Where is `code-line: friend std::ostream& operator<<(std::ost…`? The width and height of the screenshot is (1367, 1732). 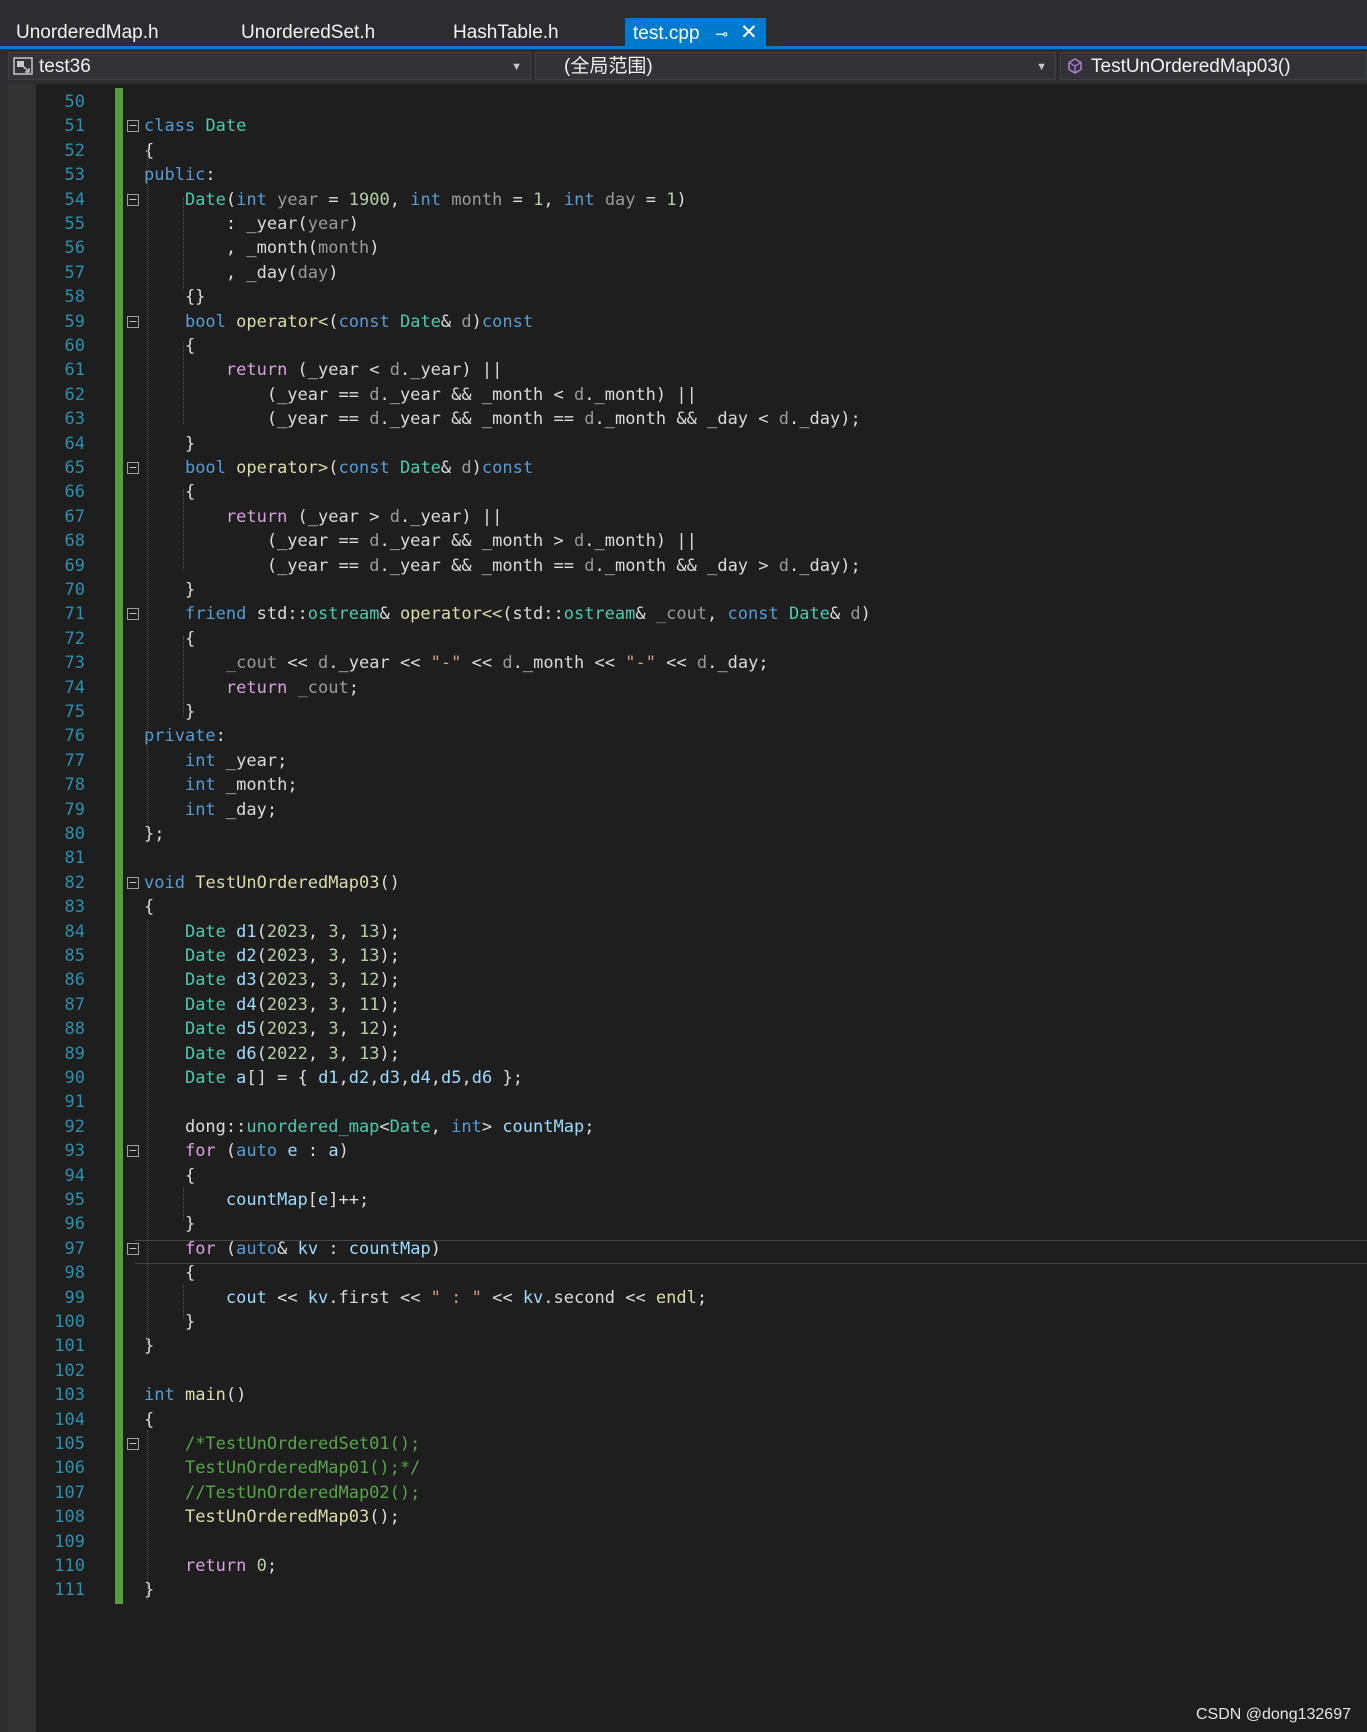 code-line: friend std::ostream& operator<<(std::ost… is located at coordinates (507, 614).